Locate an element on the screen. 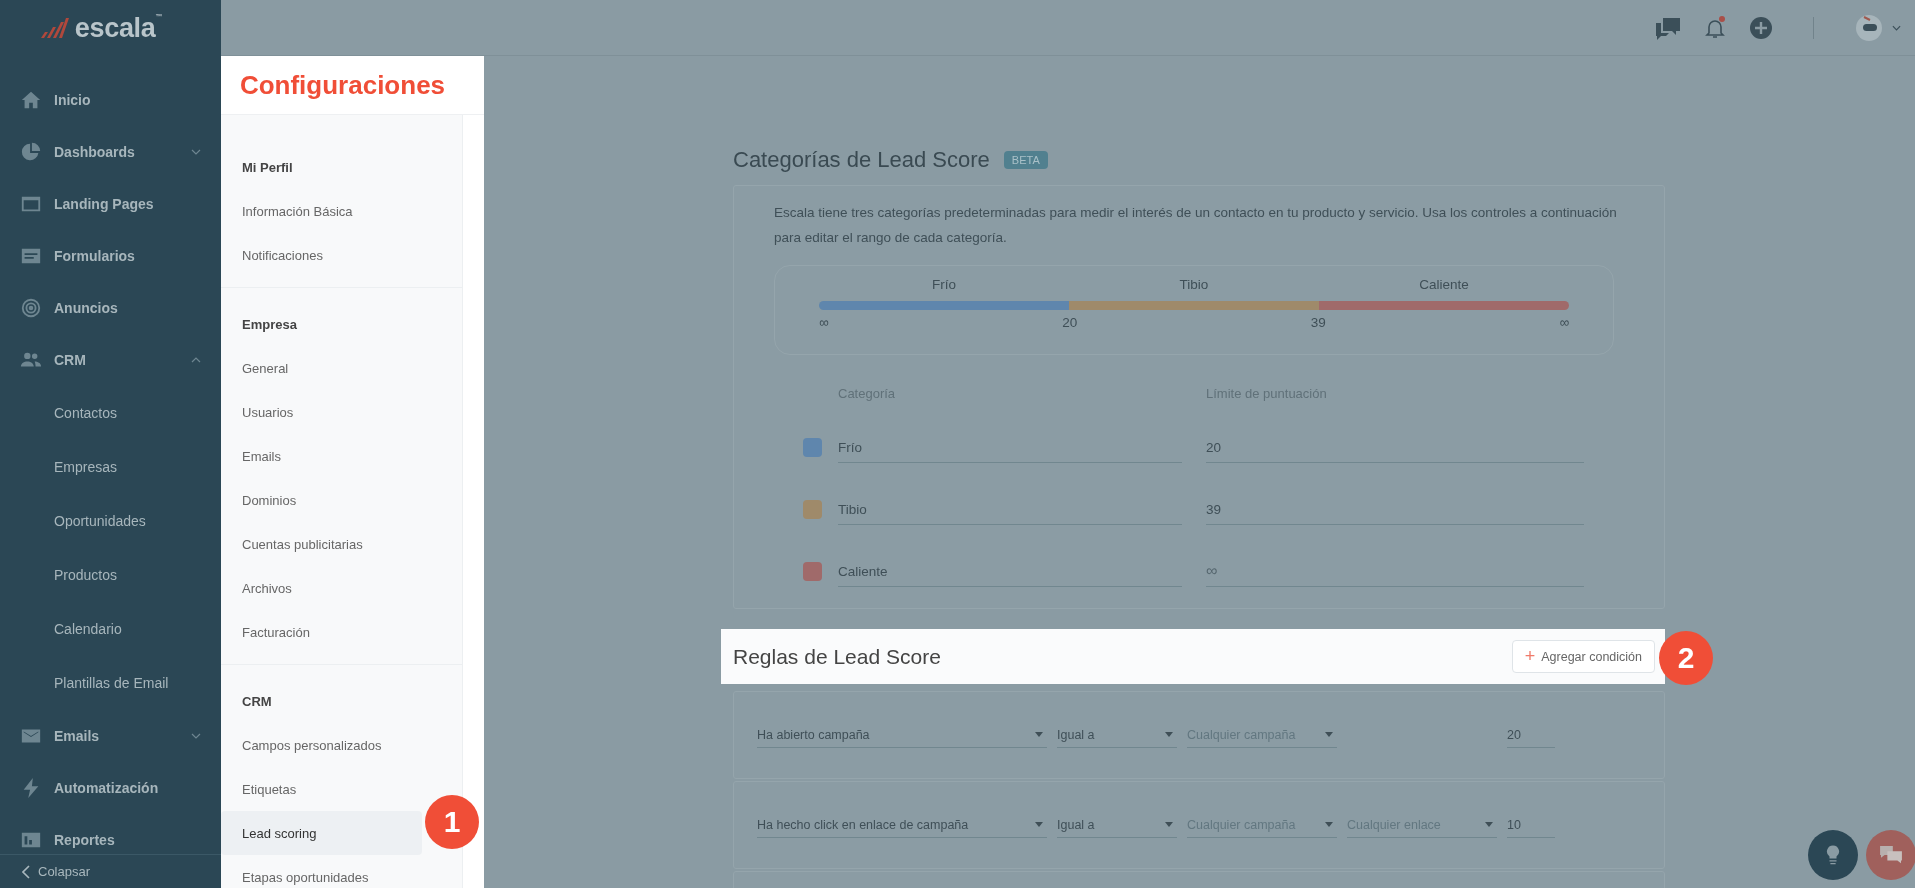 Image resolution: width=1915 pixels, height=888 pixels. sidebar-subitem: Contactos is located at coordinates (110, 413).